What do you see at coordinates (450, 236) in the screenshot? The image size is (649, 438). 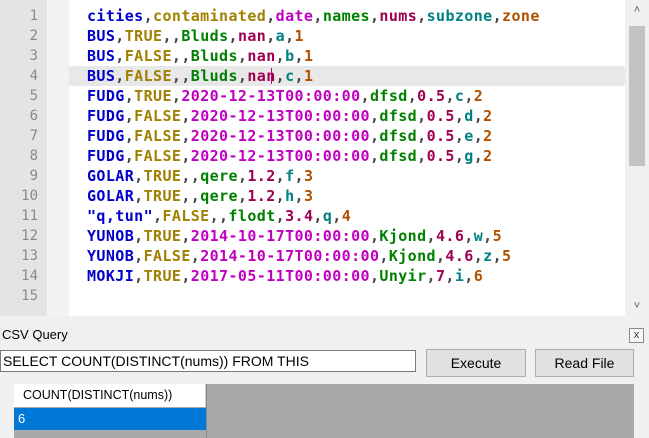 I see `csv-field: 4.6` at bounding box center [450, 236].